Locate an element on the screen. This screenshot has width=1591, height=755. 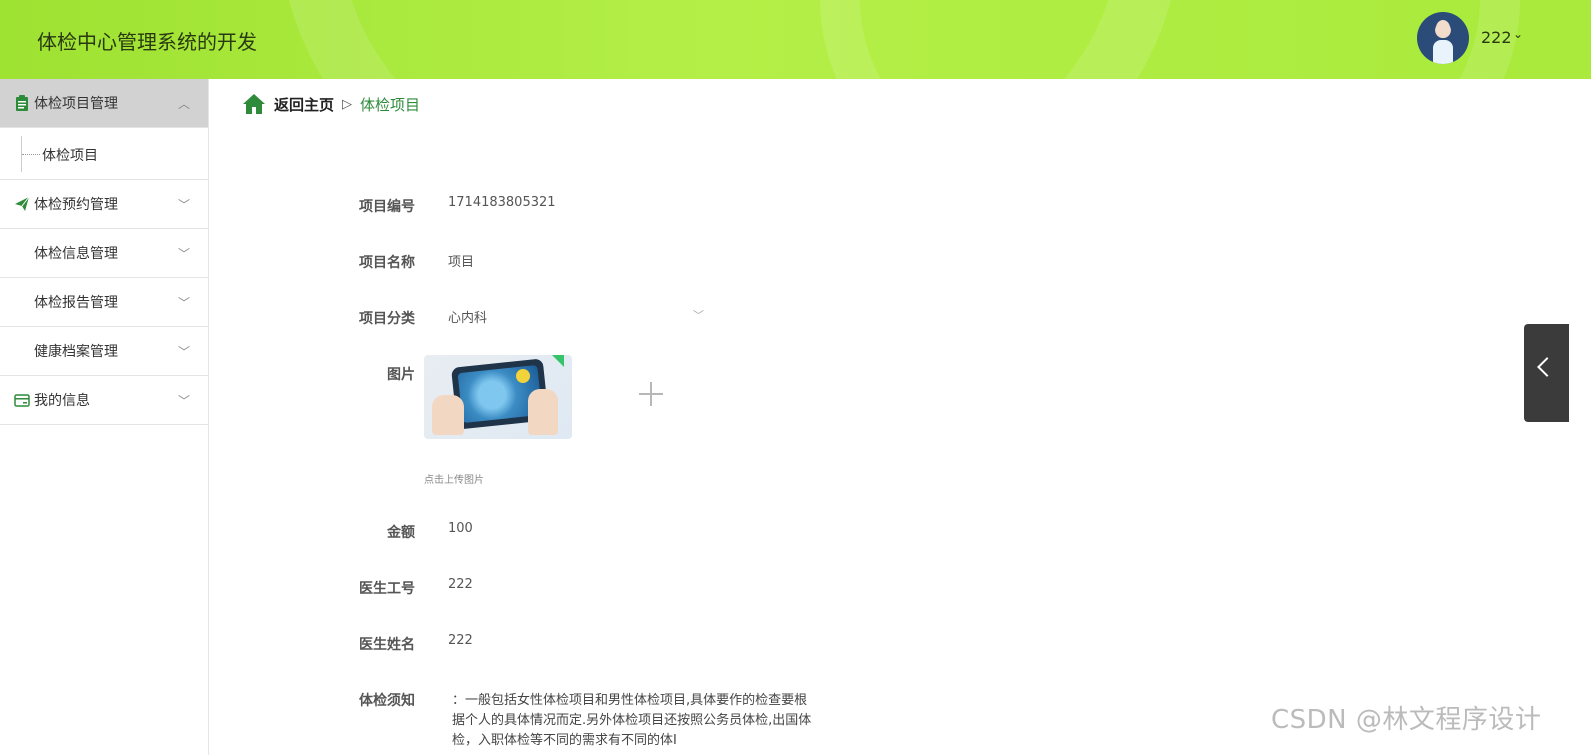
image-hand-right is located at coordinates (543, 412).